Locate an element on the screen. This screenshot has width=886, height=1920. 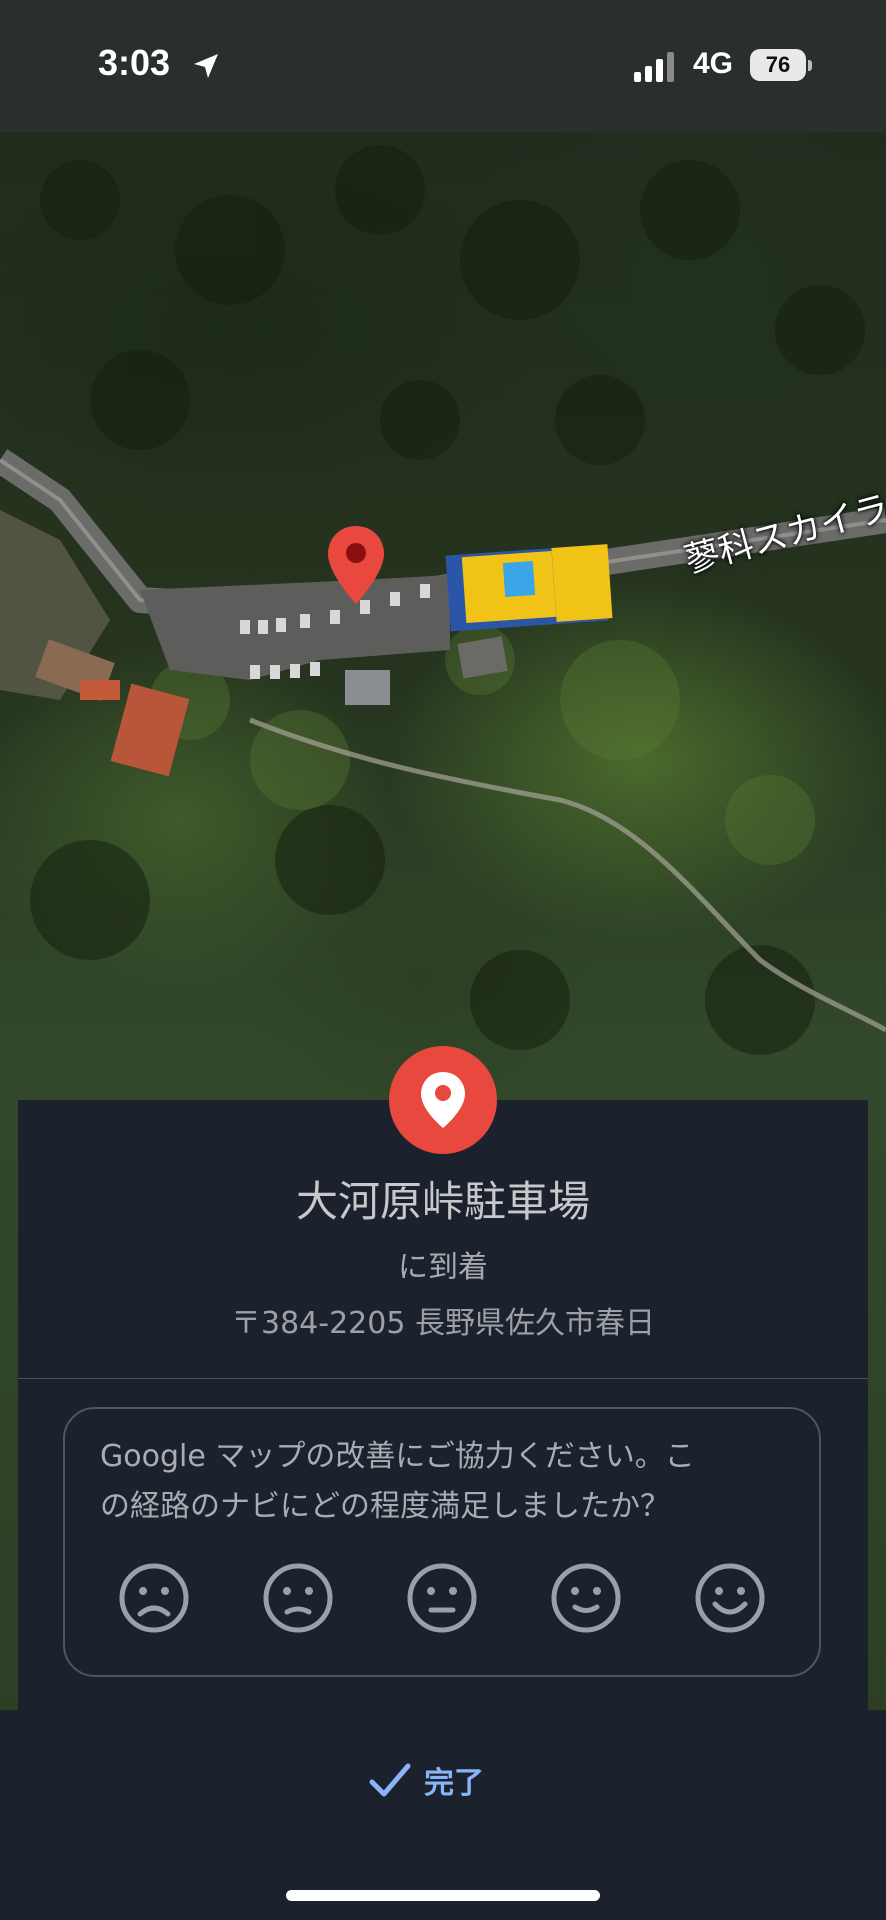
battery-icon: 76 is located at coordinates (778, 65).